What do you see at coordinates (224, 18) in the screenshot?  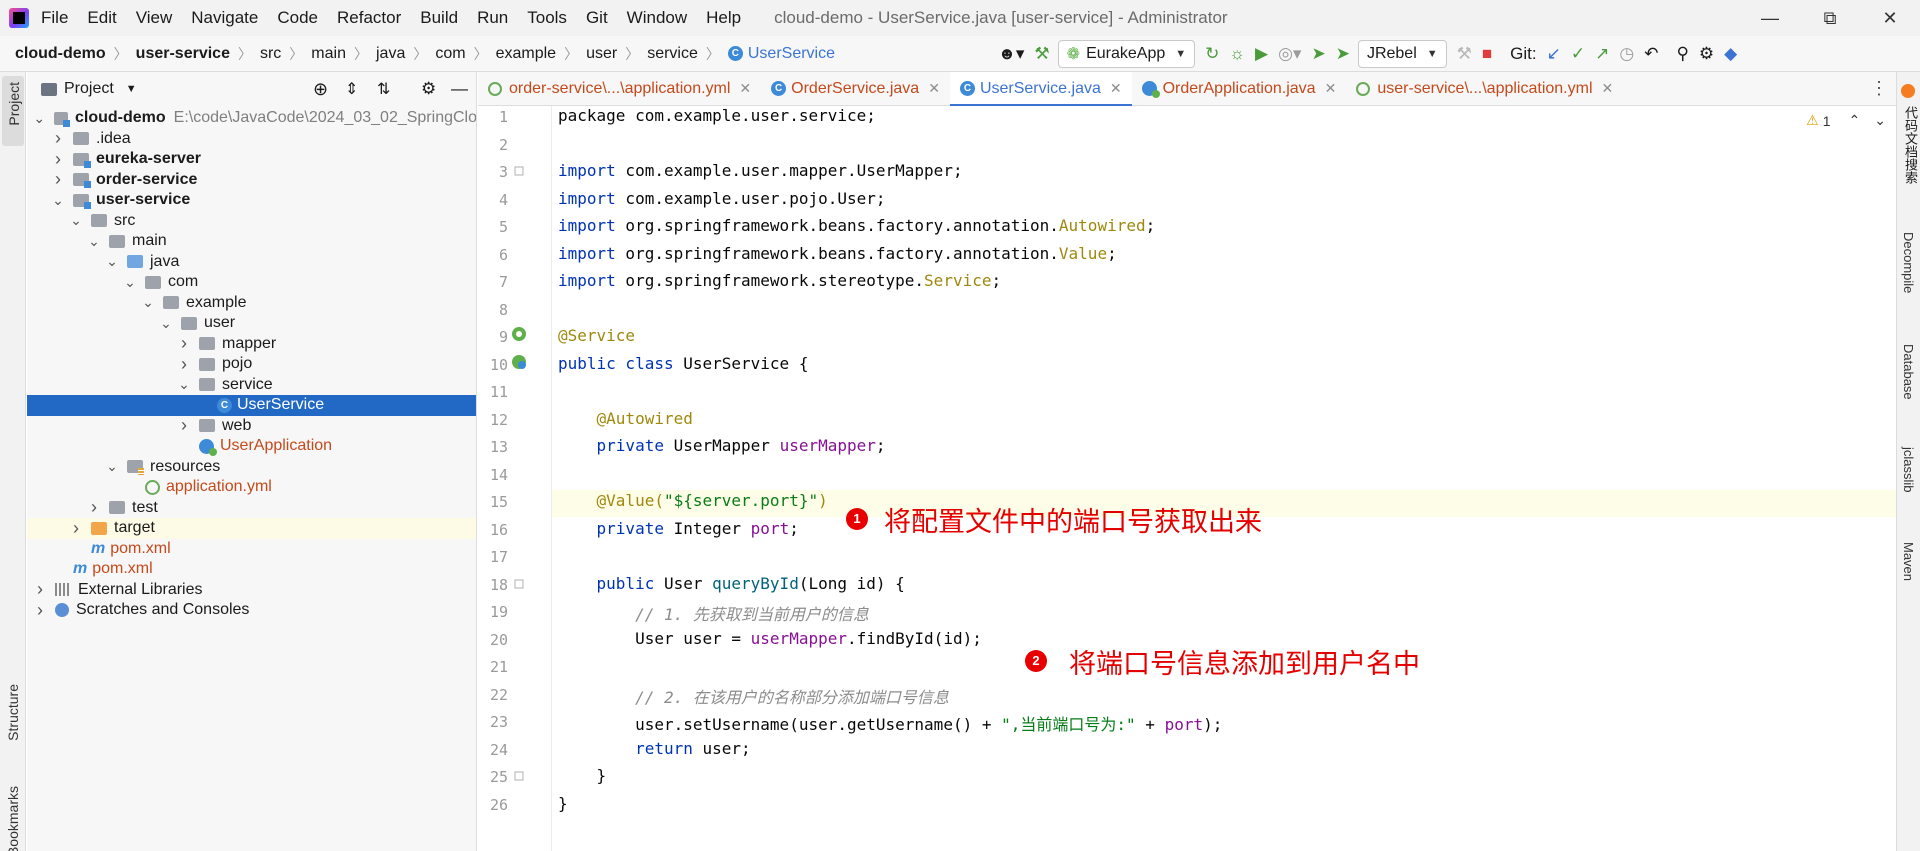 I see `menu-item-navigate: Navigate` at bounding box center [224, 18].